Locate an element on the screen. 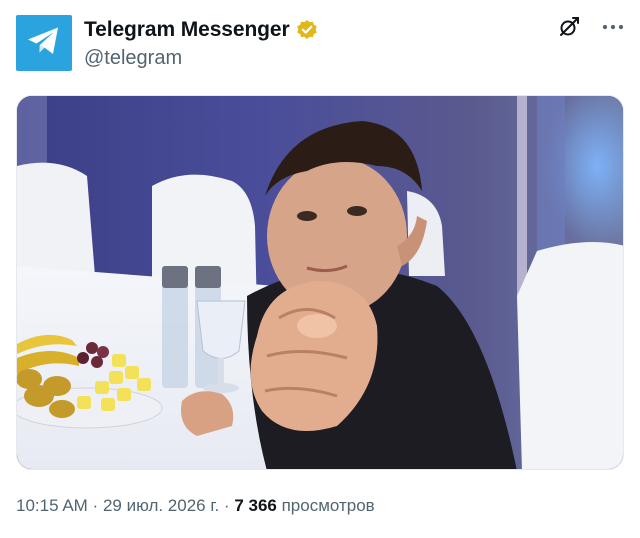  avatar is located at coordinates (44, 43).